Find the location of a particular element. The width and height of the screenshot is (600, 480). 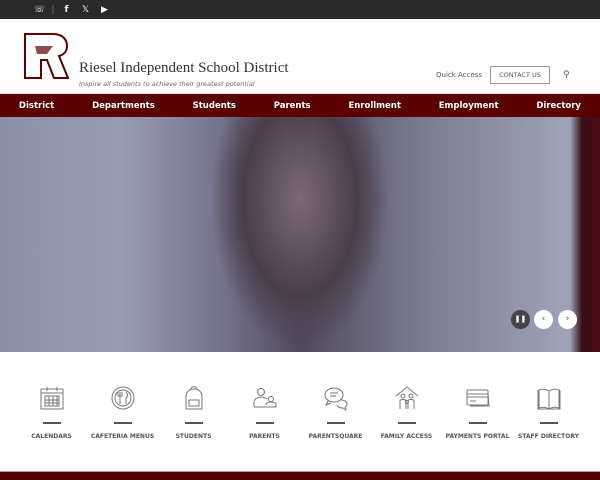

youtube-icon: ▶ is located at coordinates (104, 10).